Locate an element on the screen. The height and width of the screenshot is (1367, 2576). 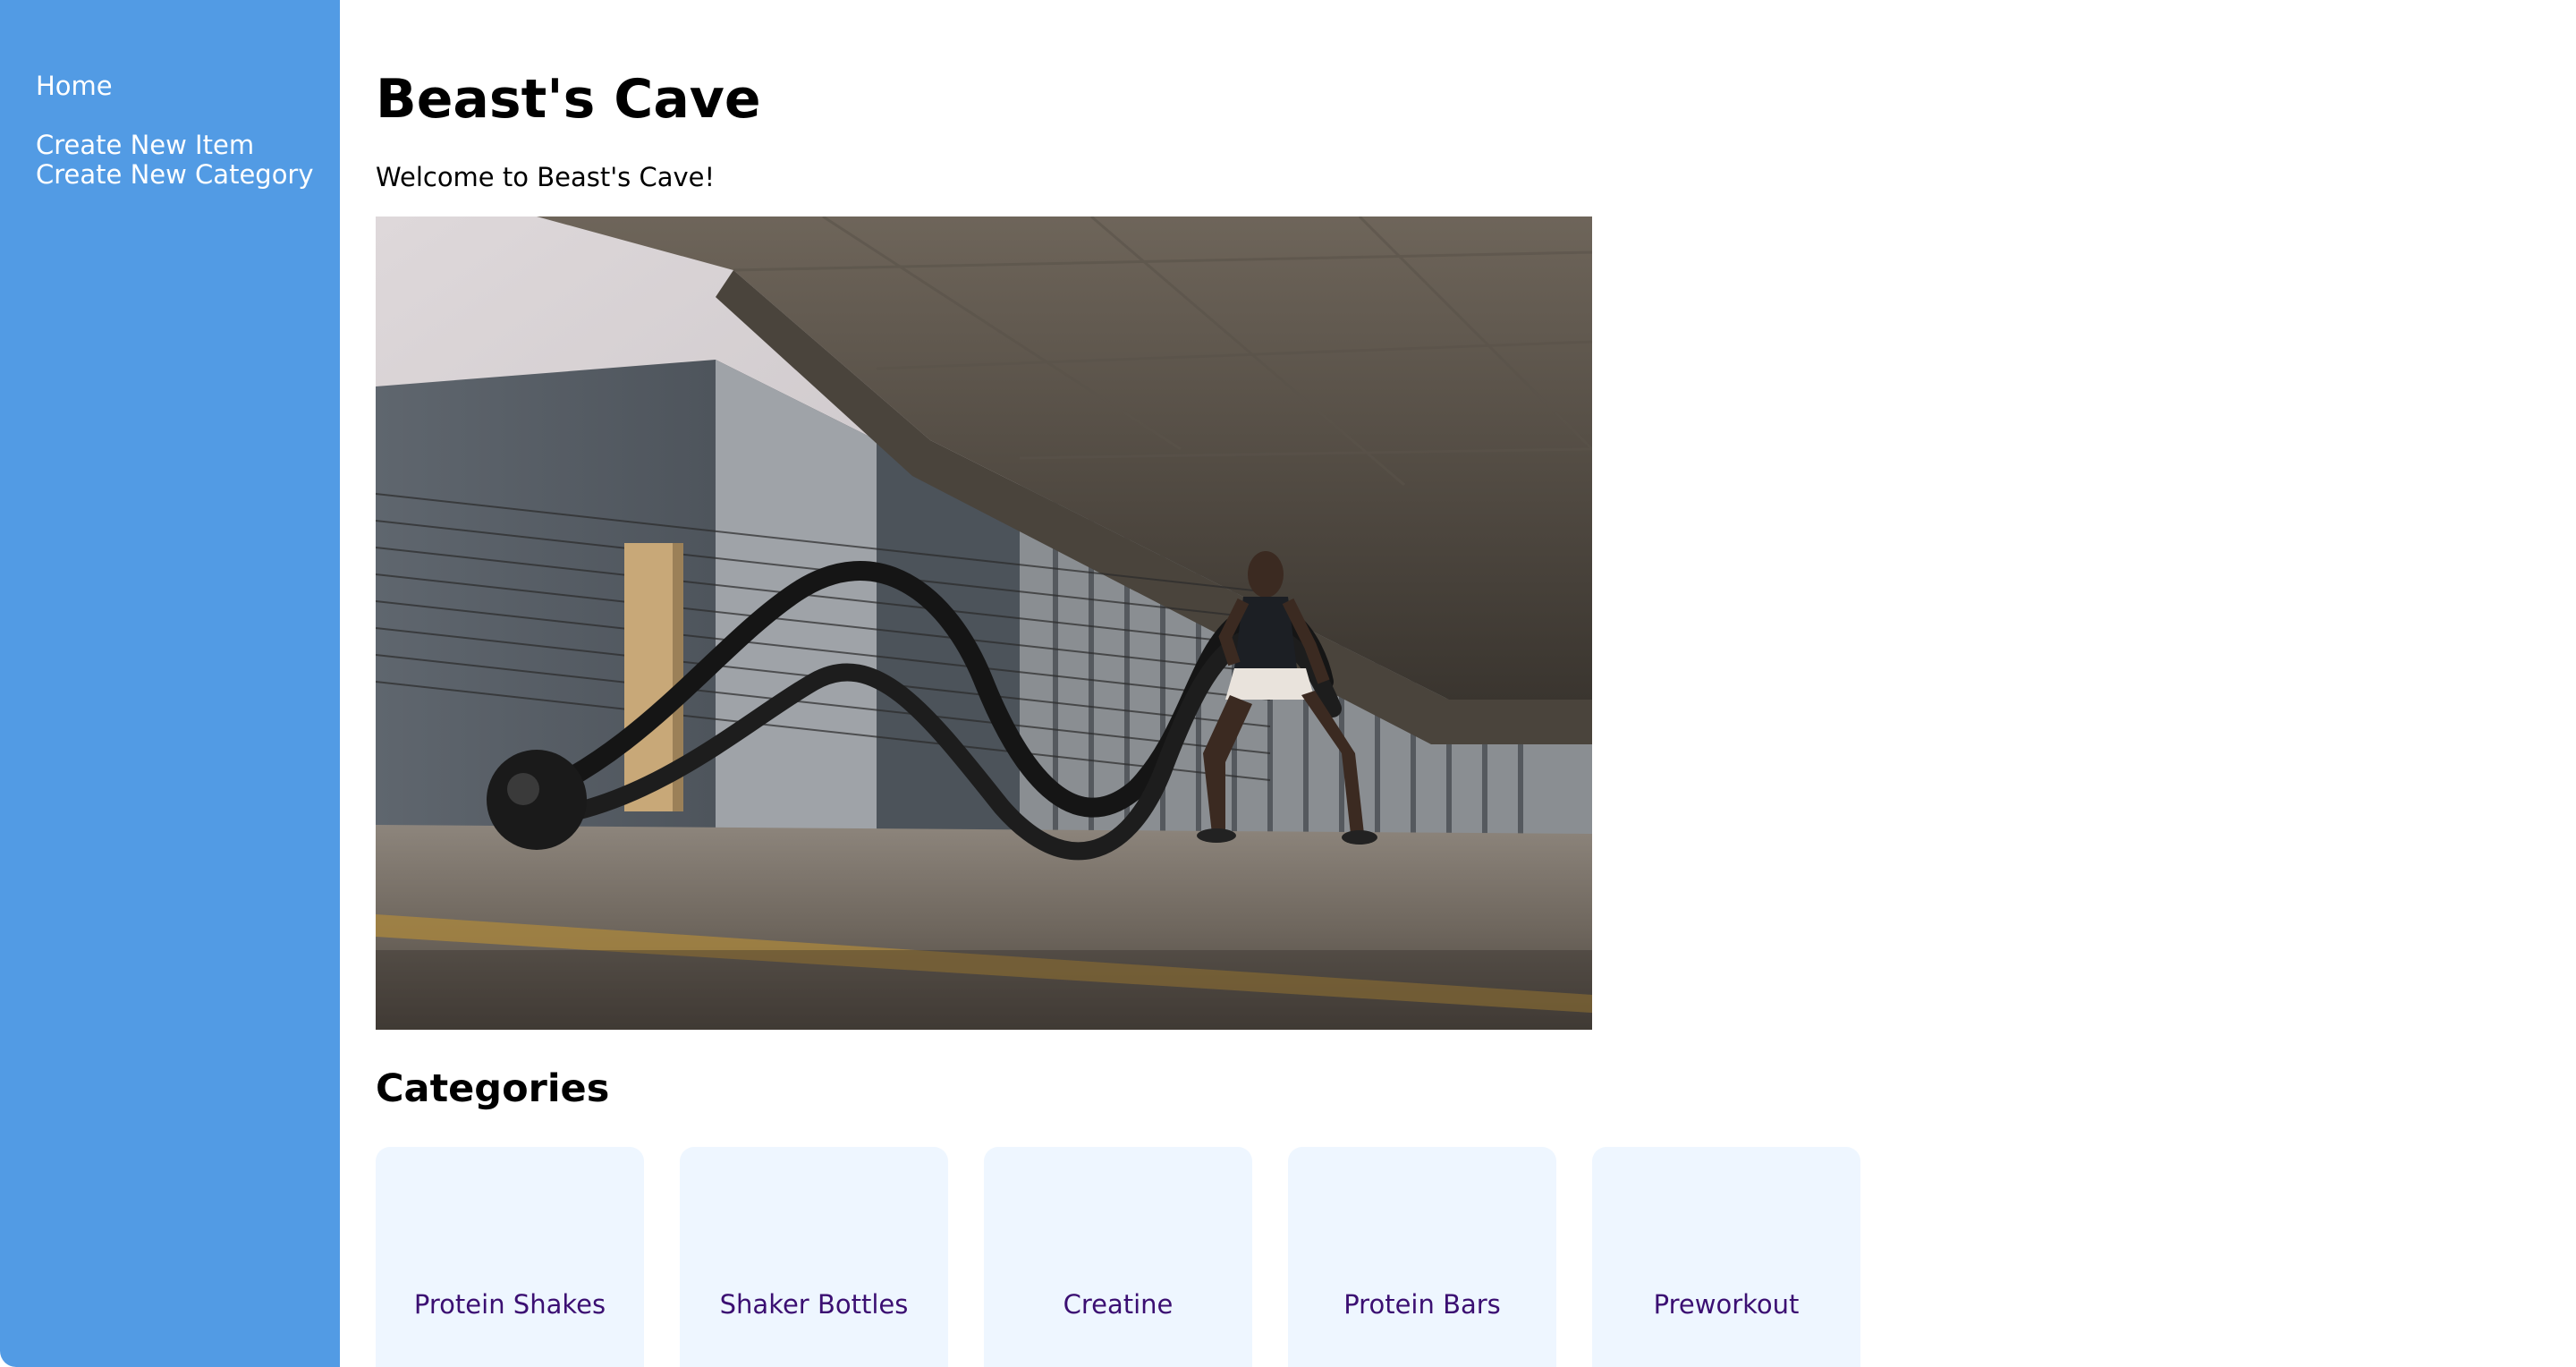
category-card-label: Protein Shakes is located at coordinates (509, 1304).